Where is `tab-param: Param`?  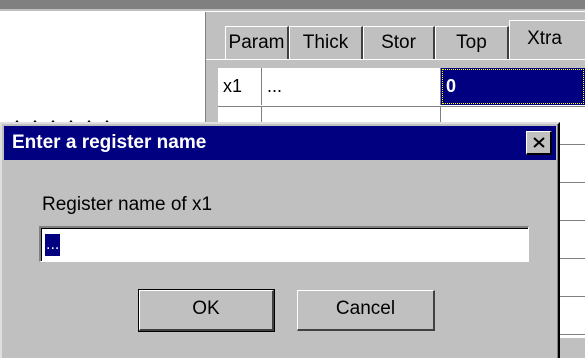
tab-param: Param is located at coordinates (257, 43).